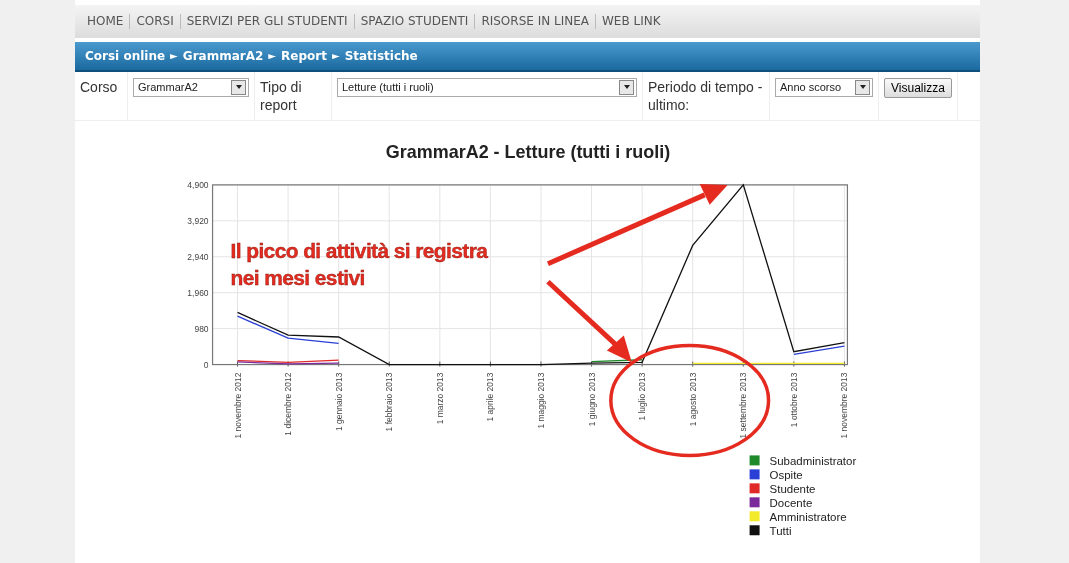 This screenshot has height=563, width=1069. Describe the element at coordinates (793, 399) in the screenshot. I see `x-tick-label: 1 ottobre 2013` at that location.